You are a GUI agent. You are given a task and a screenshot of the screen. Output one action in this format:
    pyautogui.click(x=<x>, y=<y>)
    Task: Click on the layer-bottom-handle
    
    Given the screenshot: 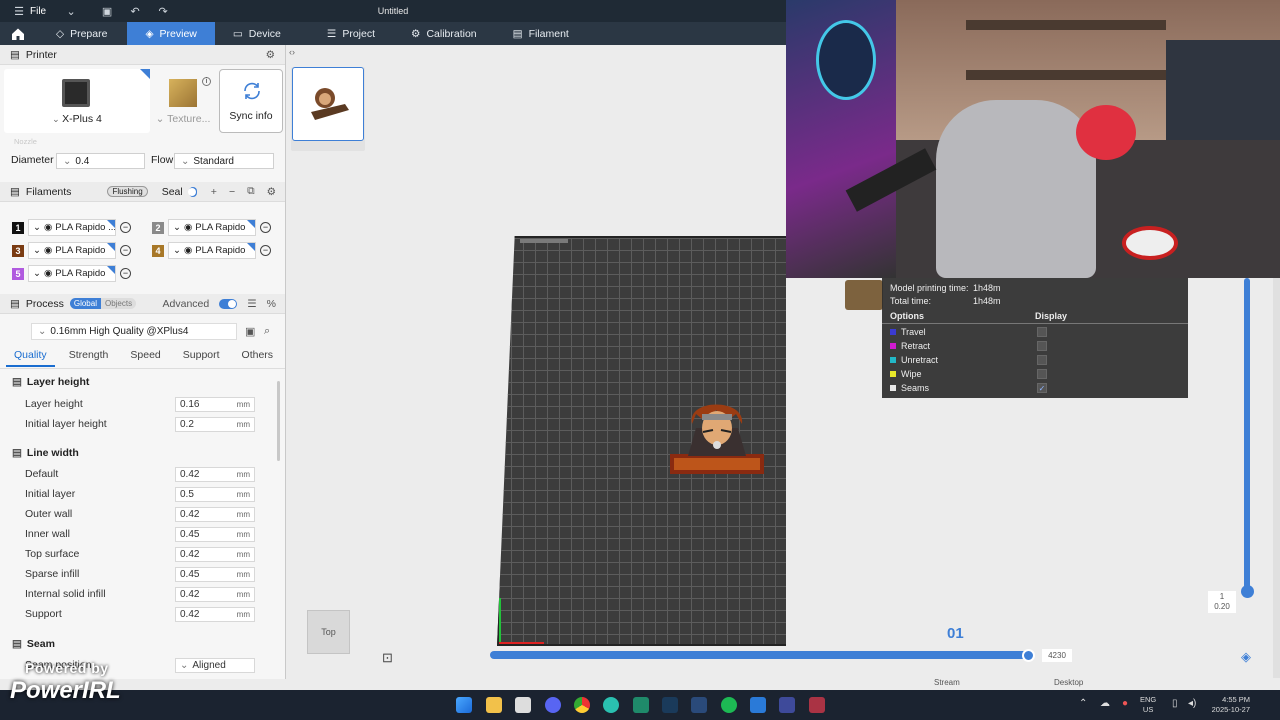 What is the action you would take?
    pyautogui.click(x=1247, y=591)
    